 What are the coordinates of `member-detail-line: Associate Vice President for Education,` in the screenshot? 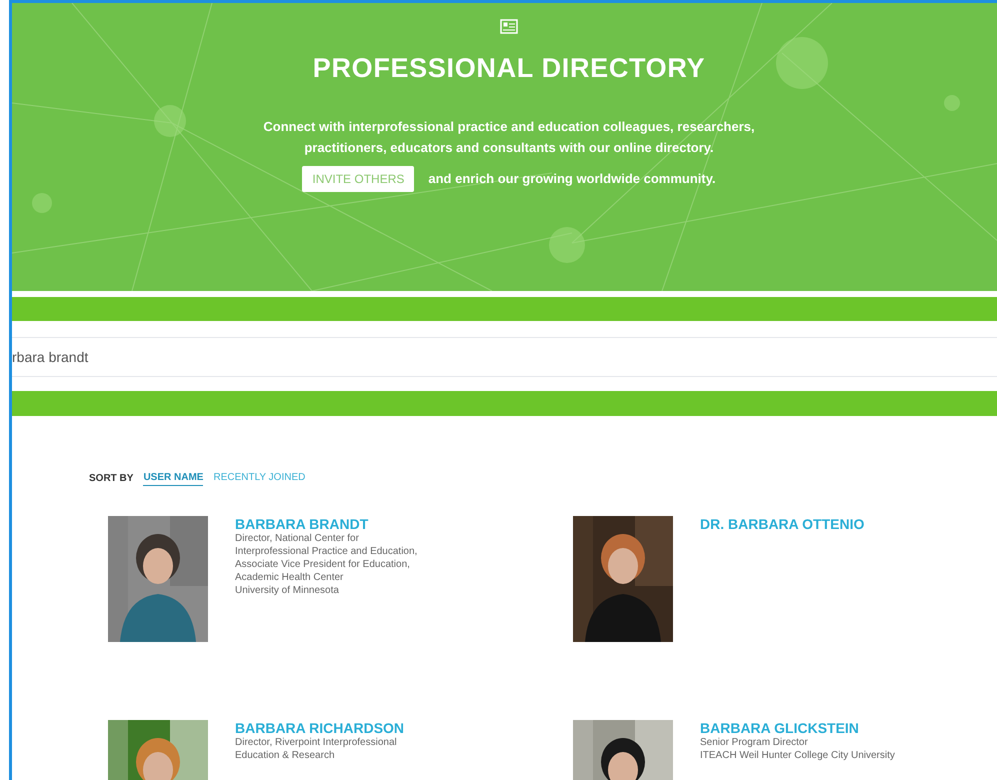 It's located at (323, 564).